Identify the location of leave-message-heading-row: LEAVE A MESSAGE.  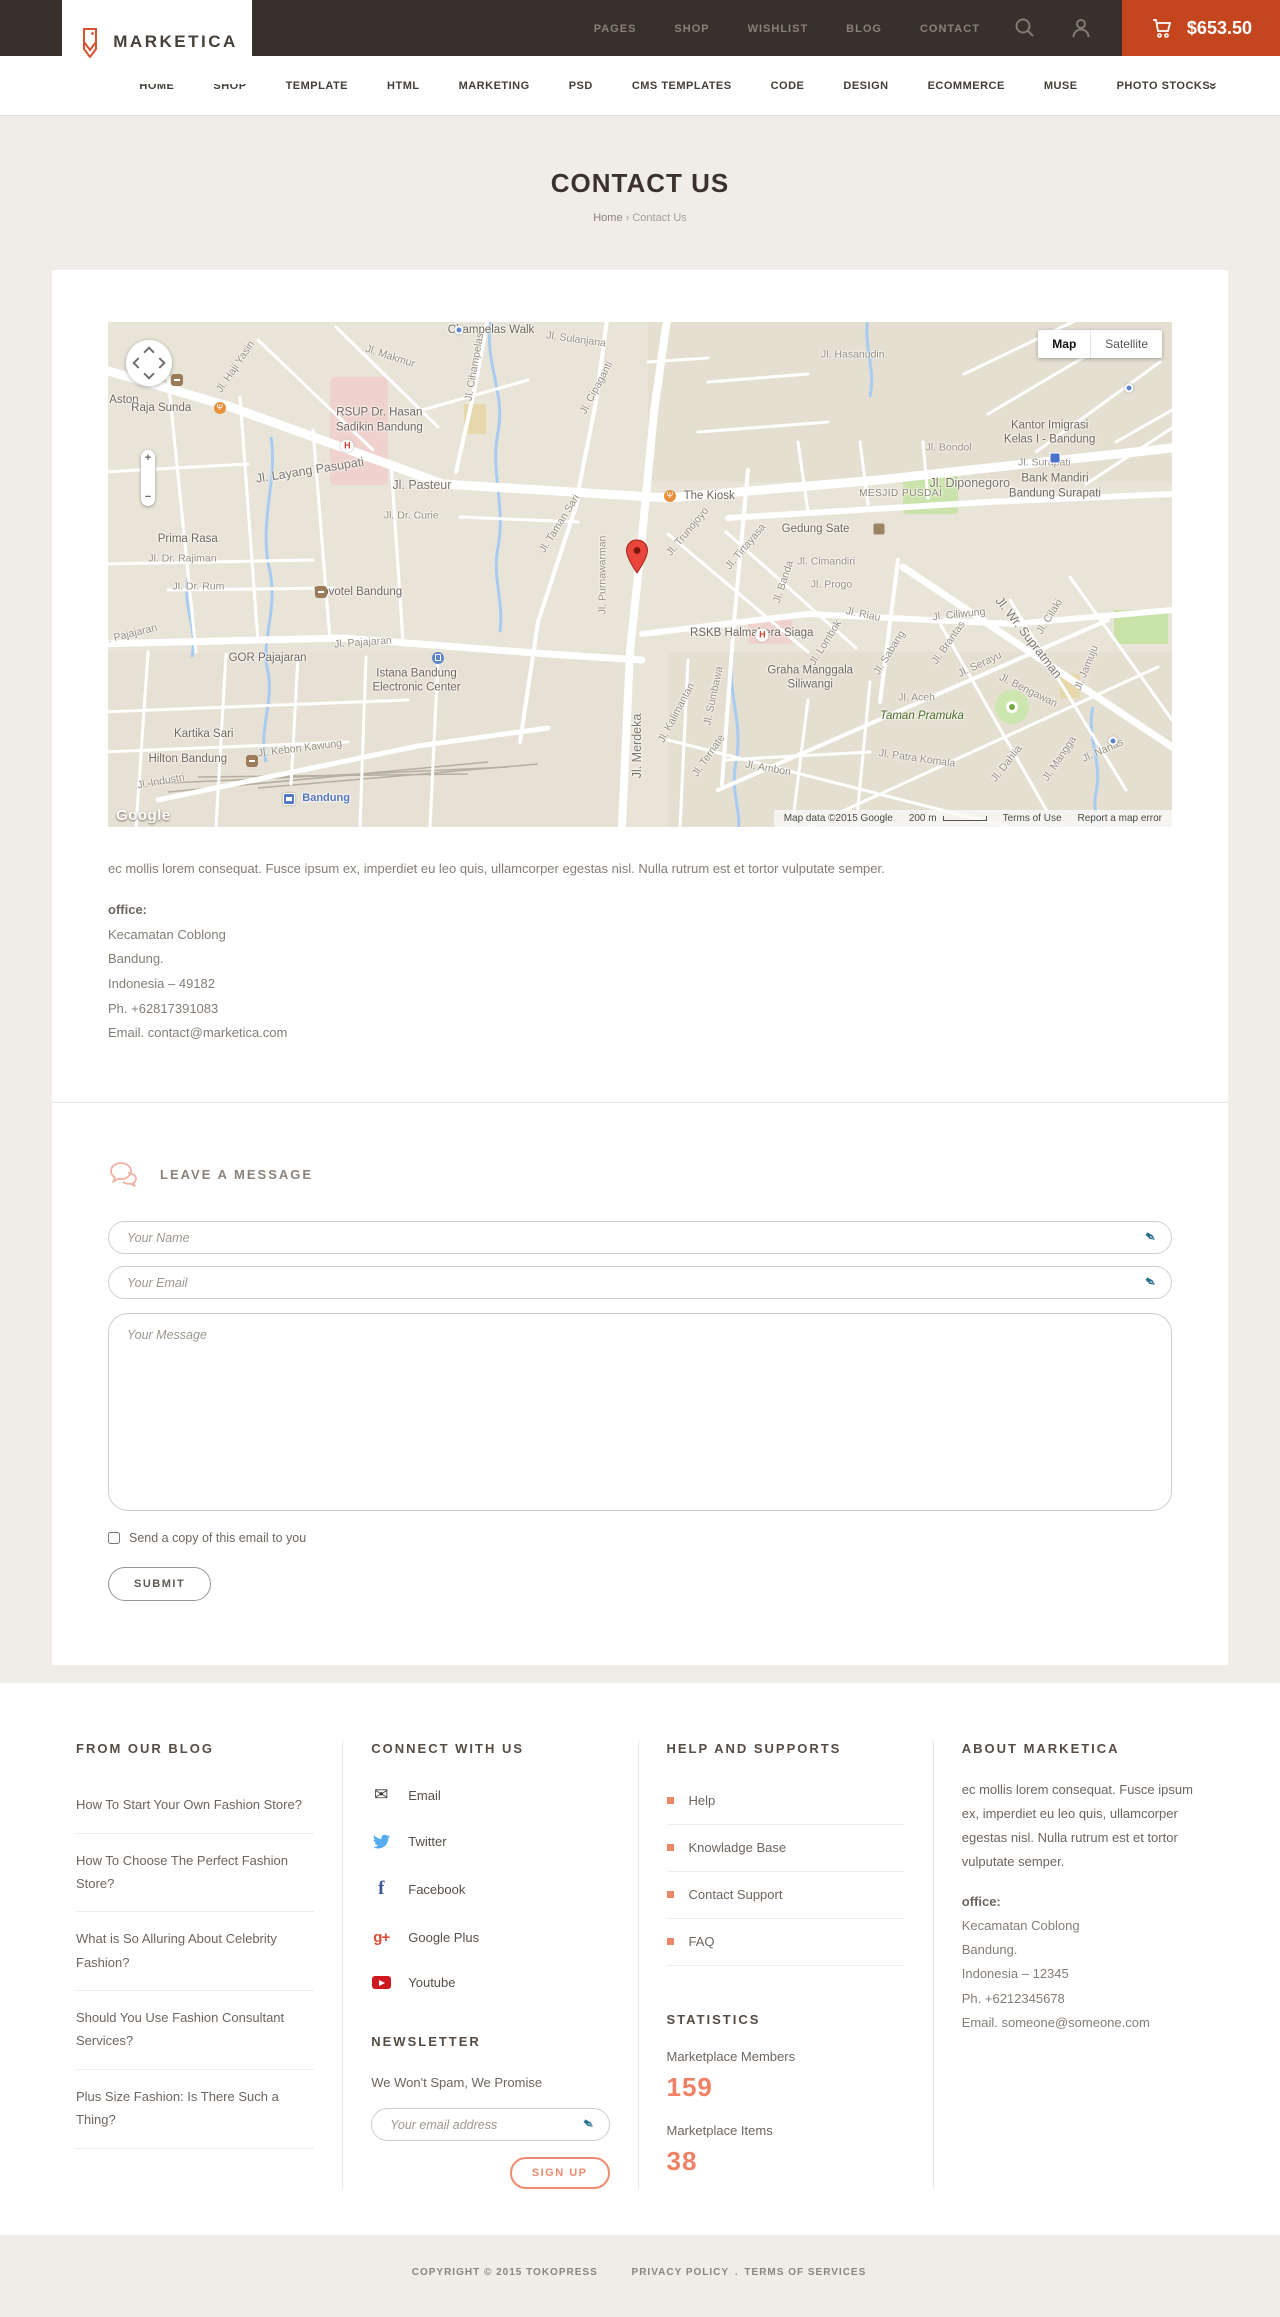
(640, 1174).